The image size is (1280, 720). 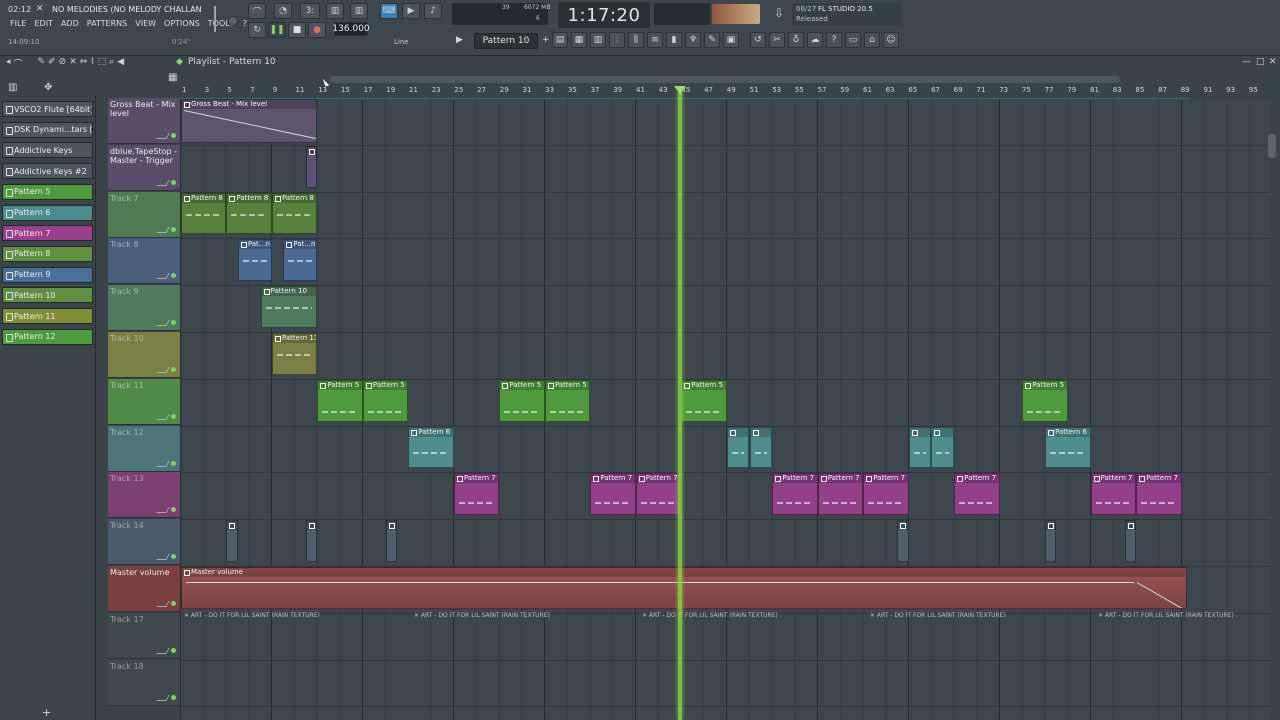 I want to click on picker-item: Pattern 11, so click(x=47, y=316).